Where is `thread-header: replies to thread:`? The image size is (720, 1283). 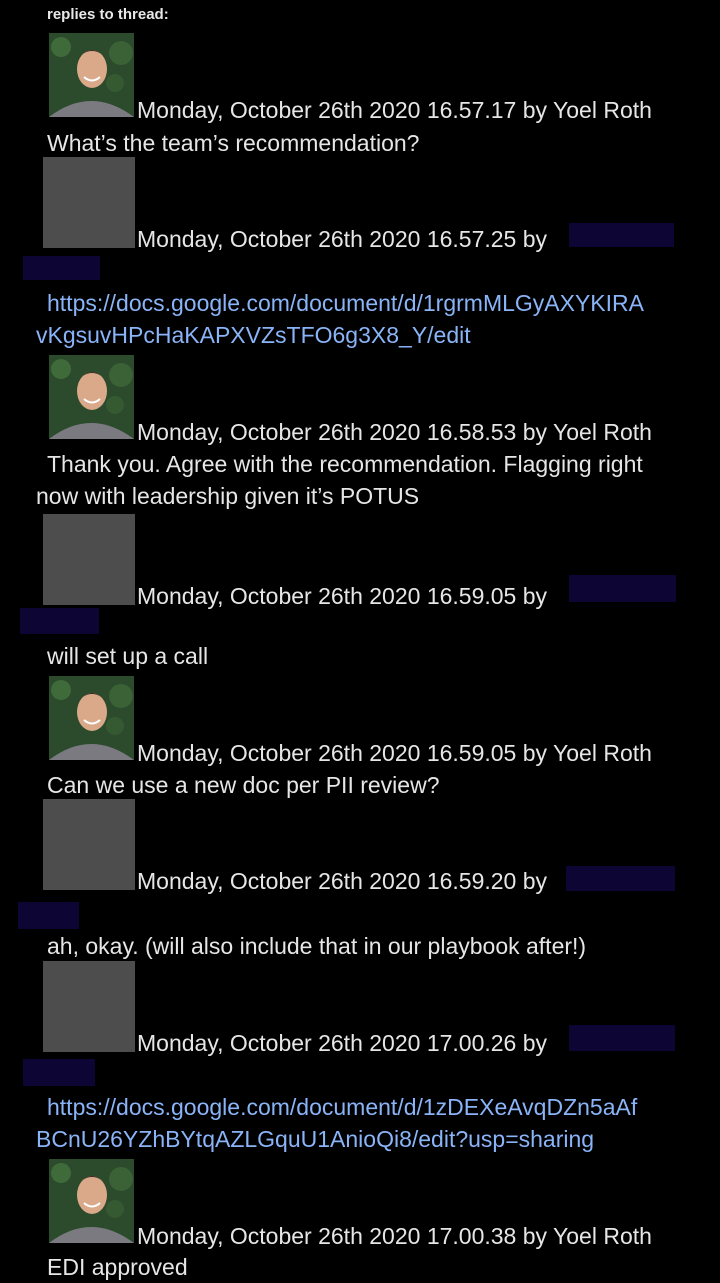 thread-header: replies to thread: is located at coordinates (108, 14).